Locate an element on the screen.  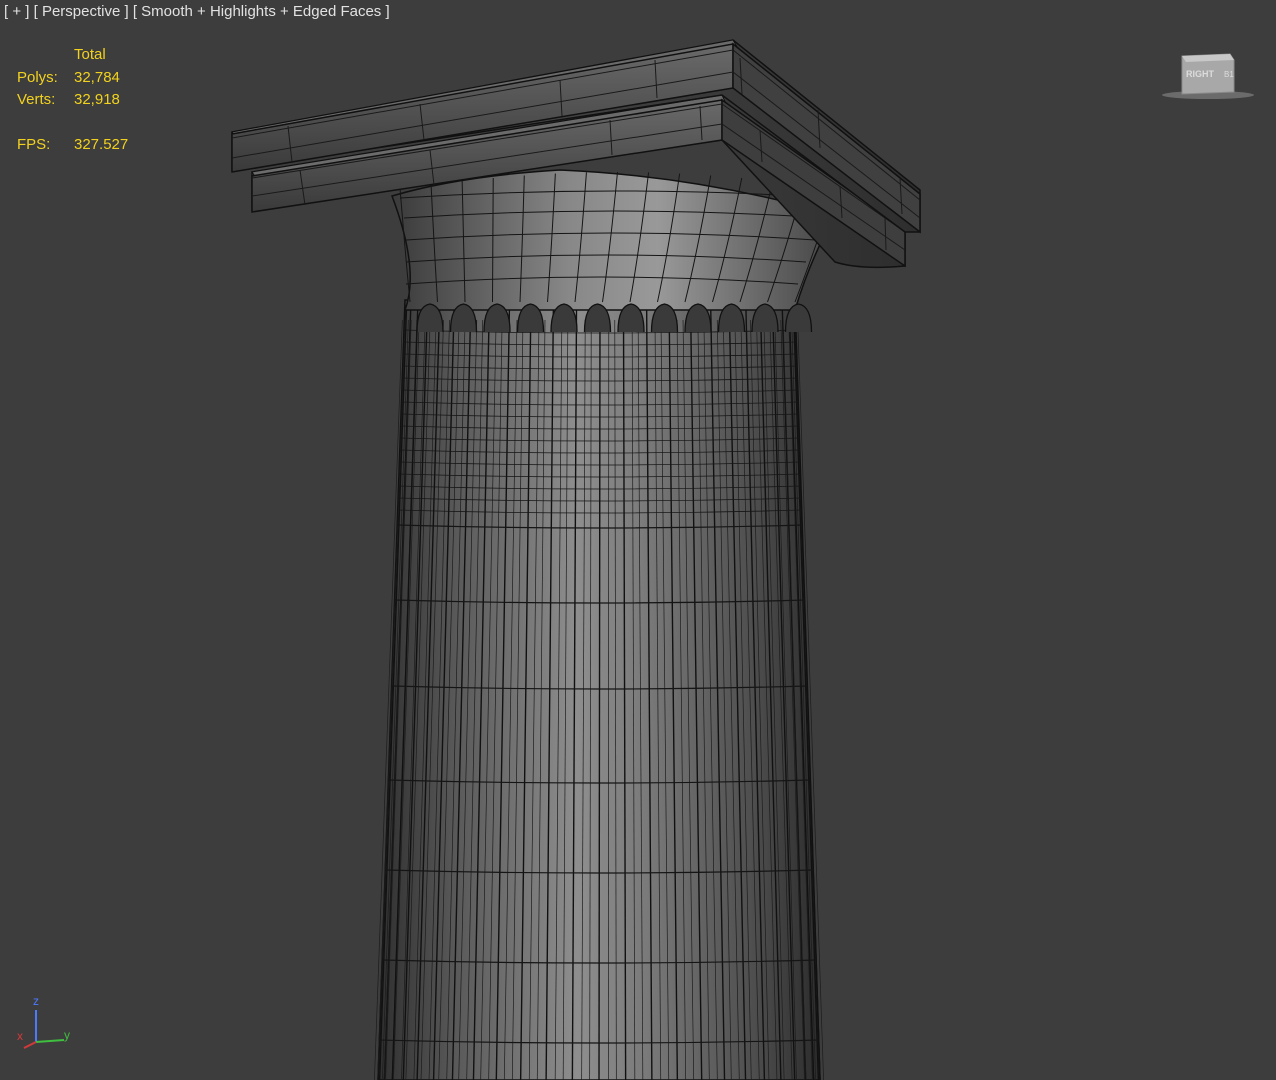
axis-gizmo-icon: z y x is located at coordinates (43, 1021).